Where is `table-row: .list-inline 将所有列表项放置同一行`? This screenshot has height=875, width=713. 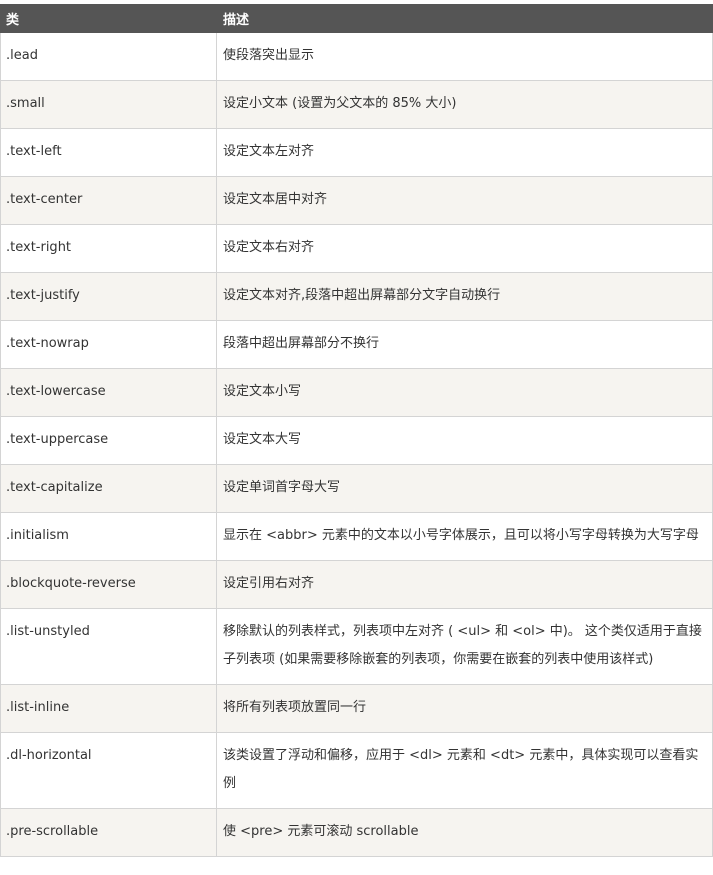 table-row: .list-inline 将所有列表项放置同一行 is located at coordinates (356, 708).